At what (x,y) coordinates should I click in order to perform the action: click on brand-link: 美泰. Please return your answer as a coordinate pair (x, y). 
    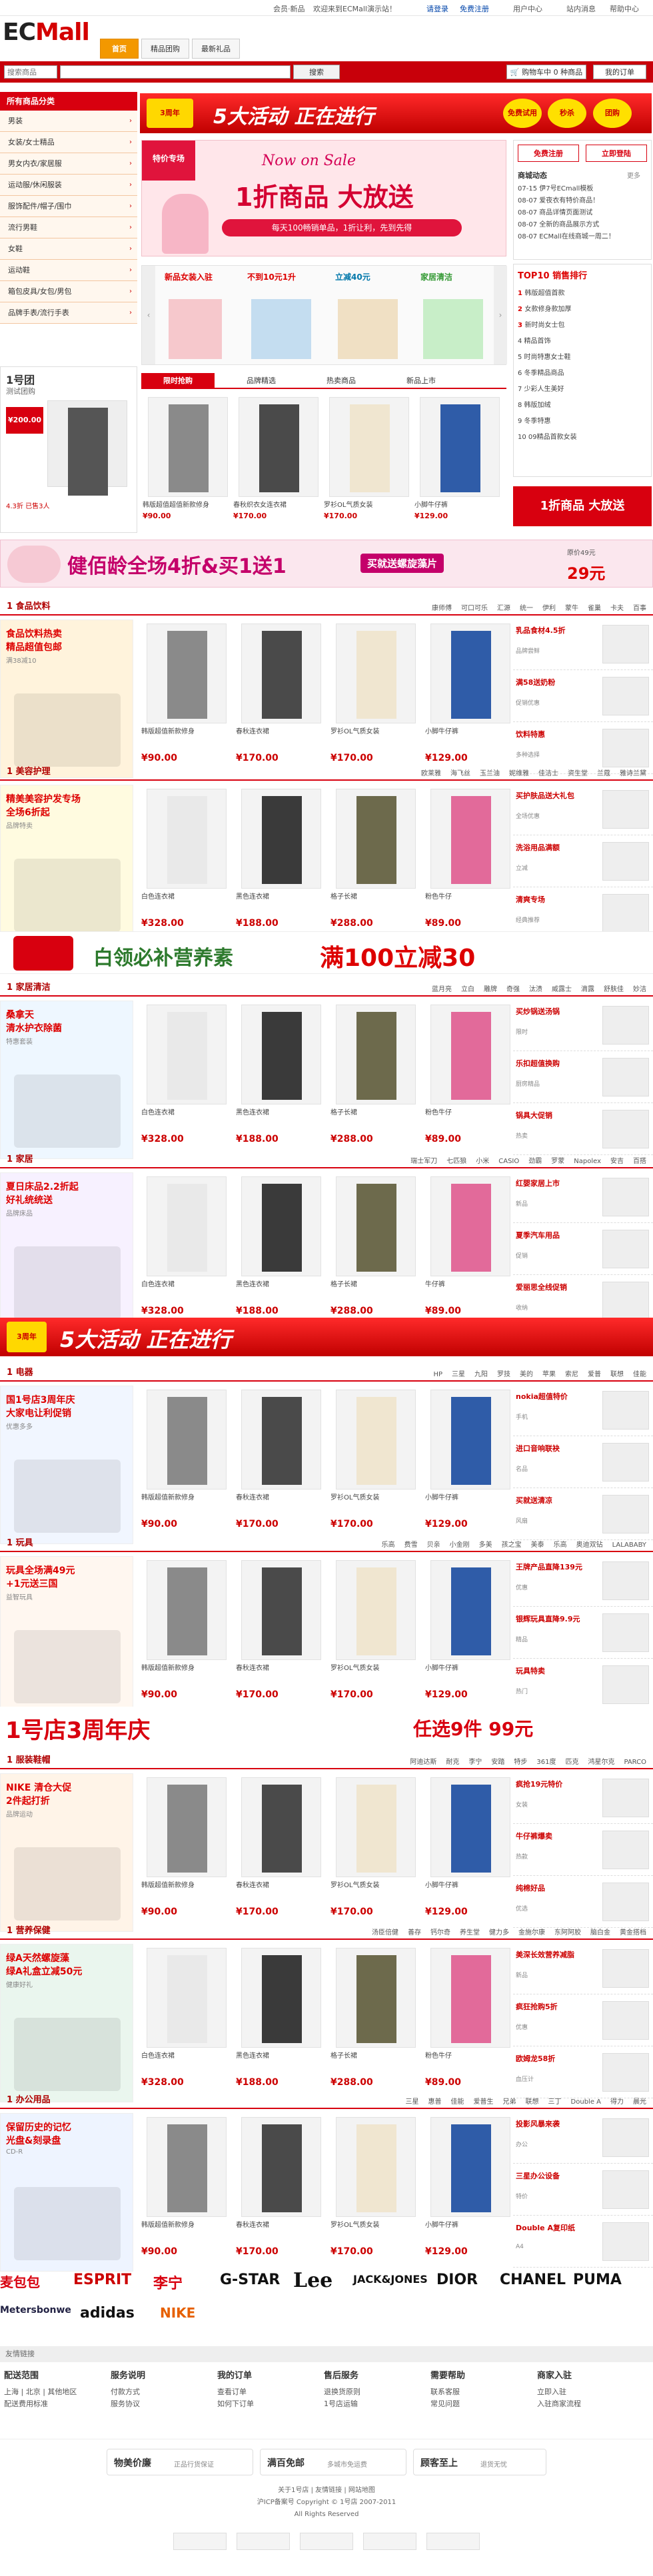
    Looking at the image, I should click on (537, 1545).